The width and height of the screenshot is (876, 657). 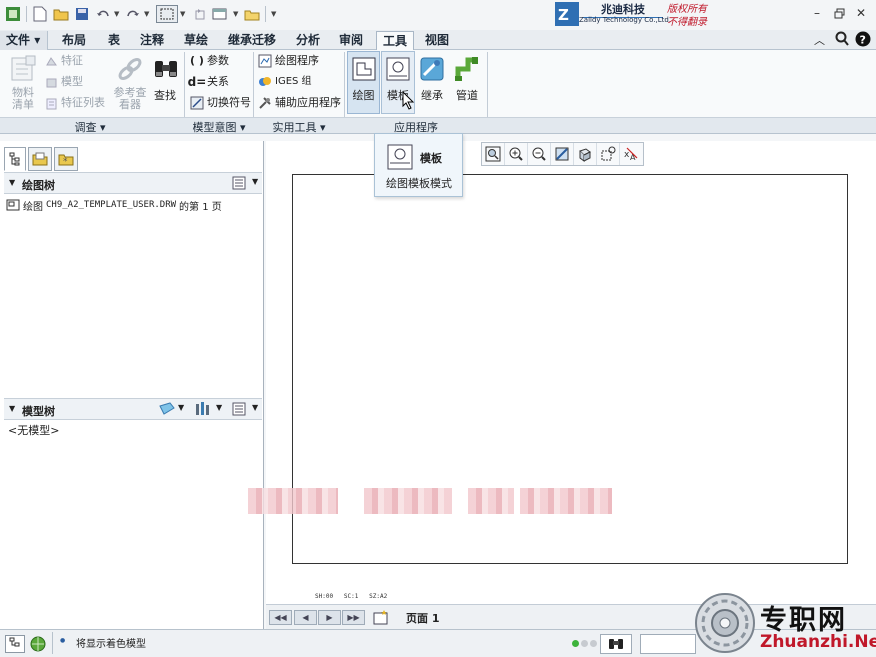 I want to click on favorites-tab: *, so click(x=66, y=159).